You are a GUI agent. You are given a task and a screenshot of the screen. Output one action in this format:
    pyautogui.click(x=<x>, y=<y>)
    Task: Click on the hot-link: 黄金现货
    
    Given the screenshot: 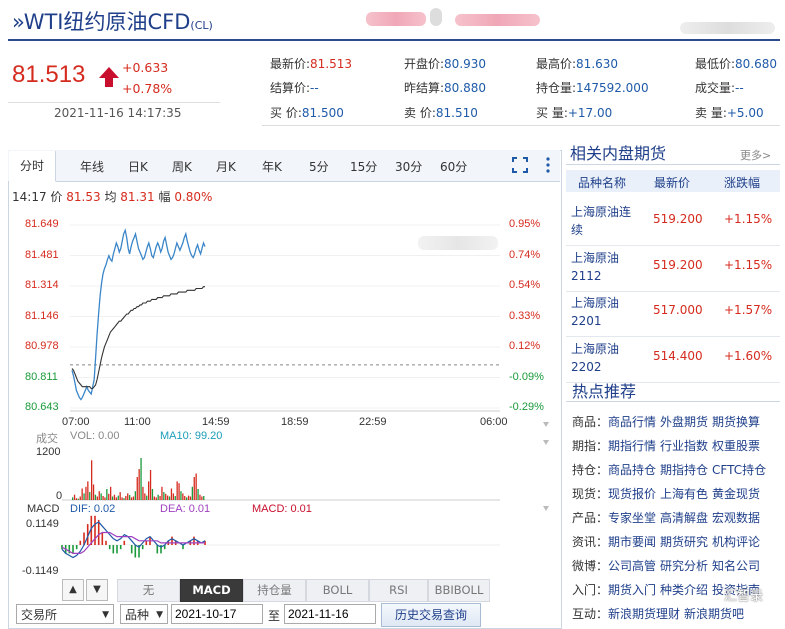 What is the action you would take?
    pyautogui.click(x=736, y=494)
    